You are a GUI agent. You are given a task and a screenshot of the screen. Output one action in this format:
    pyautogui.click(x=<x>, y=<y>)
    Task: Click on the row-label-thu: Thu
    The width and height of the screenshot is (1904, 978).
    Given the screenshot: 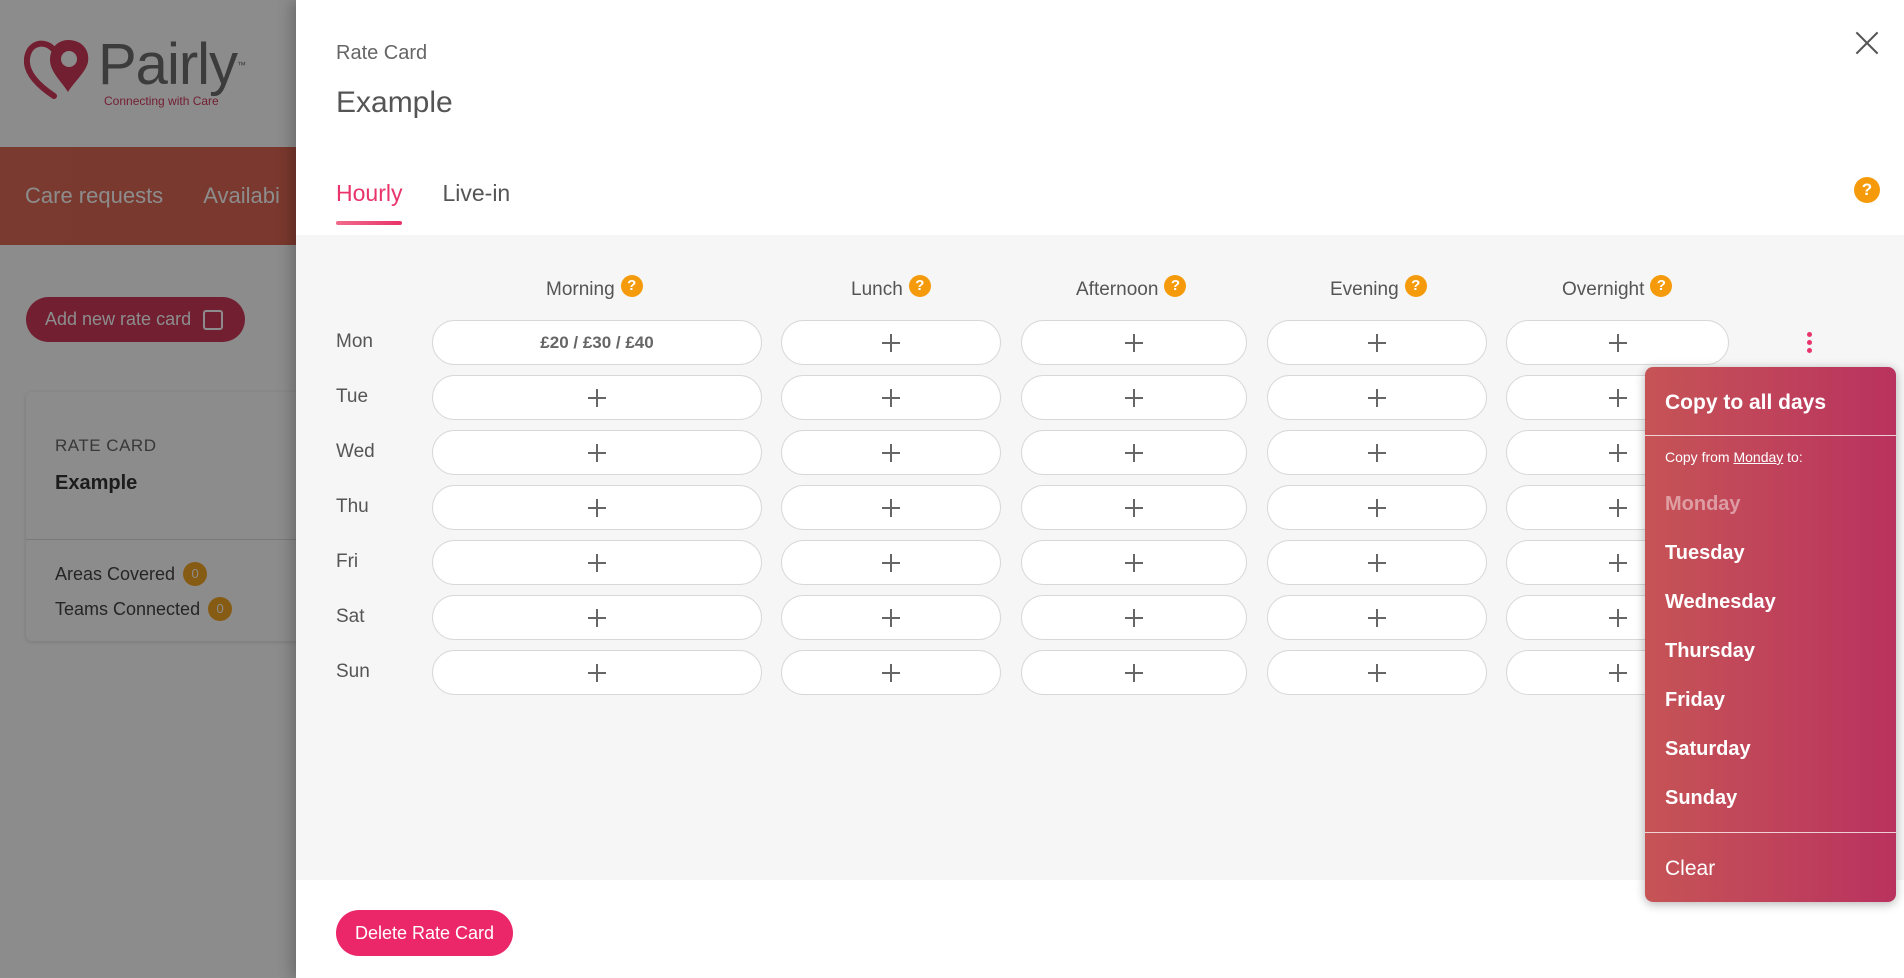 What is the action you would take?
    pyautogui.click(x=352, y=506)
    